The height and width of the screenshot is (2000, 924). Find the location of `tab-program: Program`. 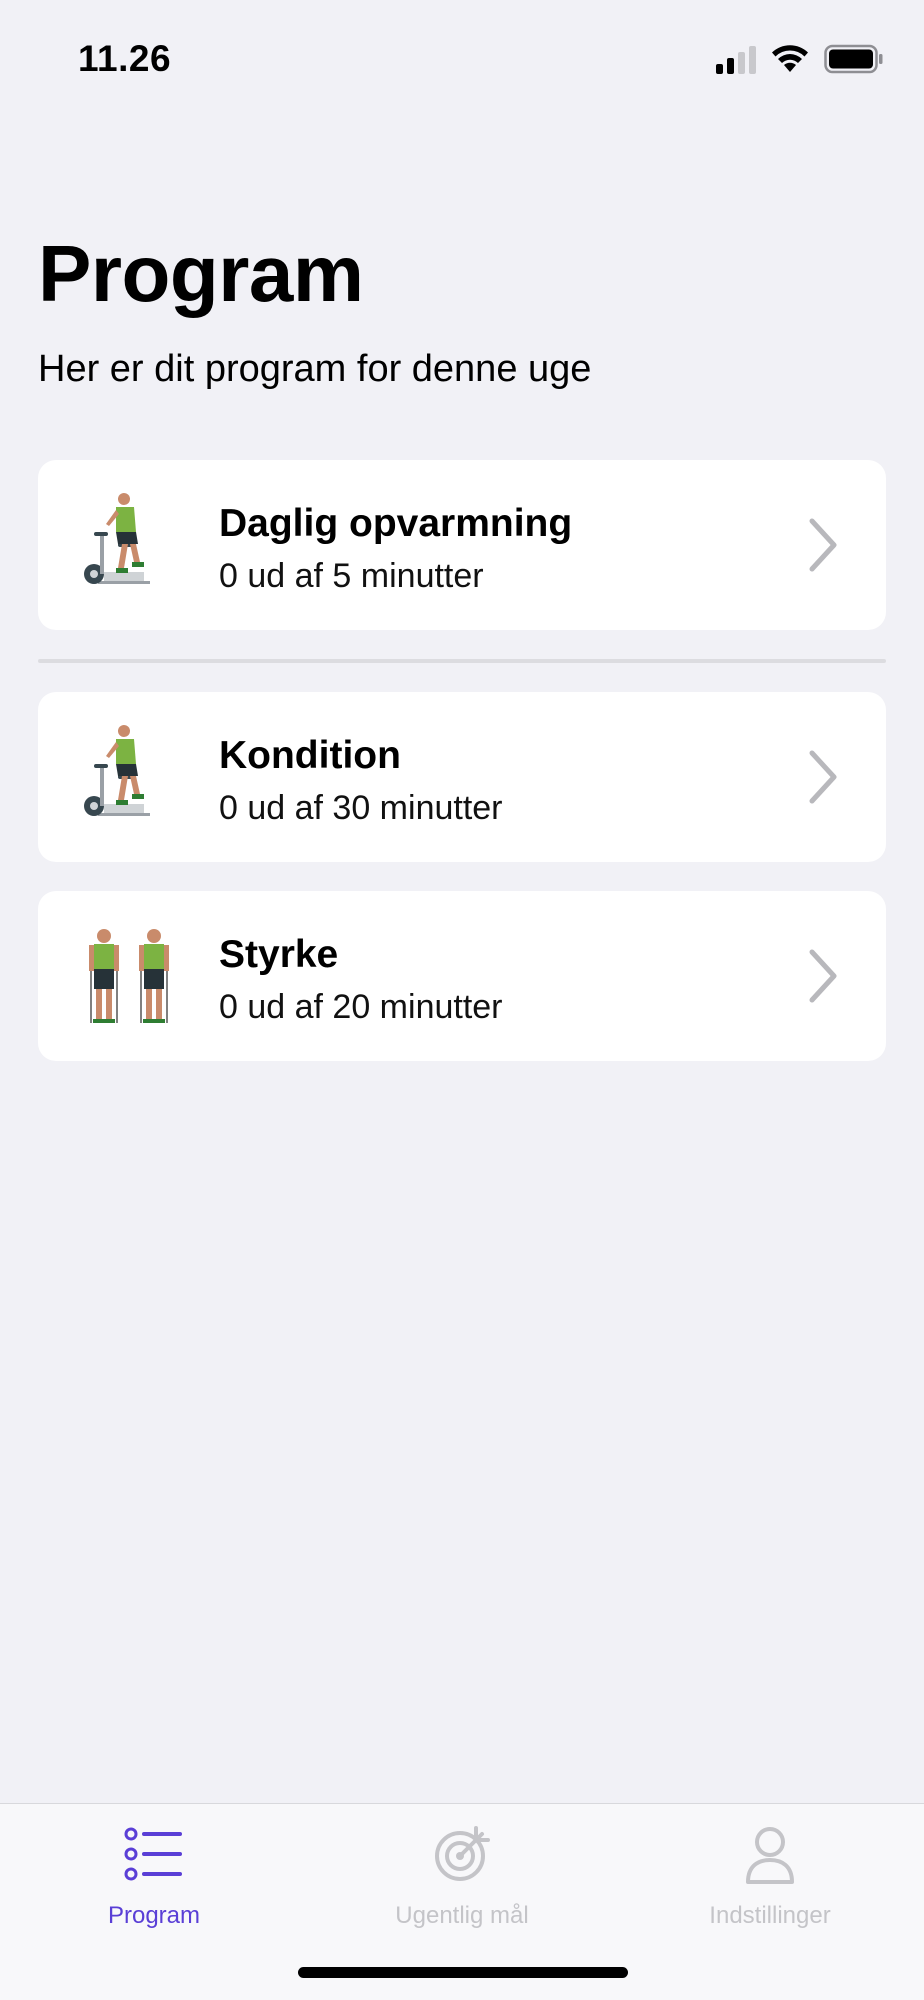

tab-program: Program is located at coordinates (154, 1869).